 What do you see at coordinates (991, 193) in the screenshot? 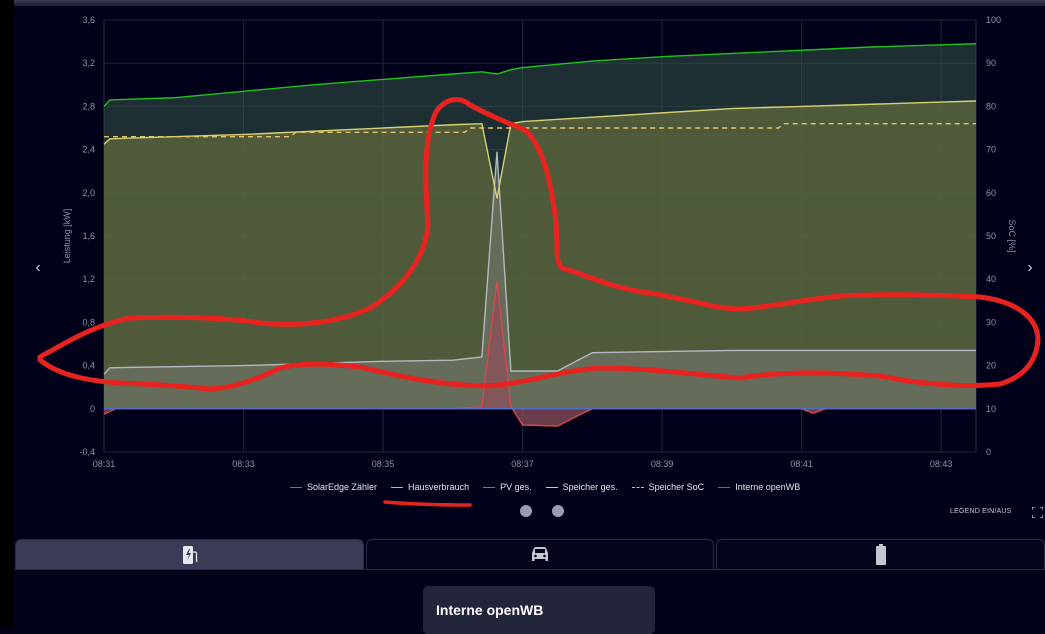
I see `y2-tick-label: 60` at bounding box center [991, 193].